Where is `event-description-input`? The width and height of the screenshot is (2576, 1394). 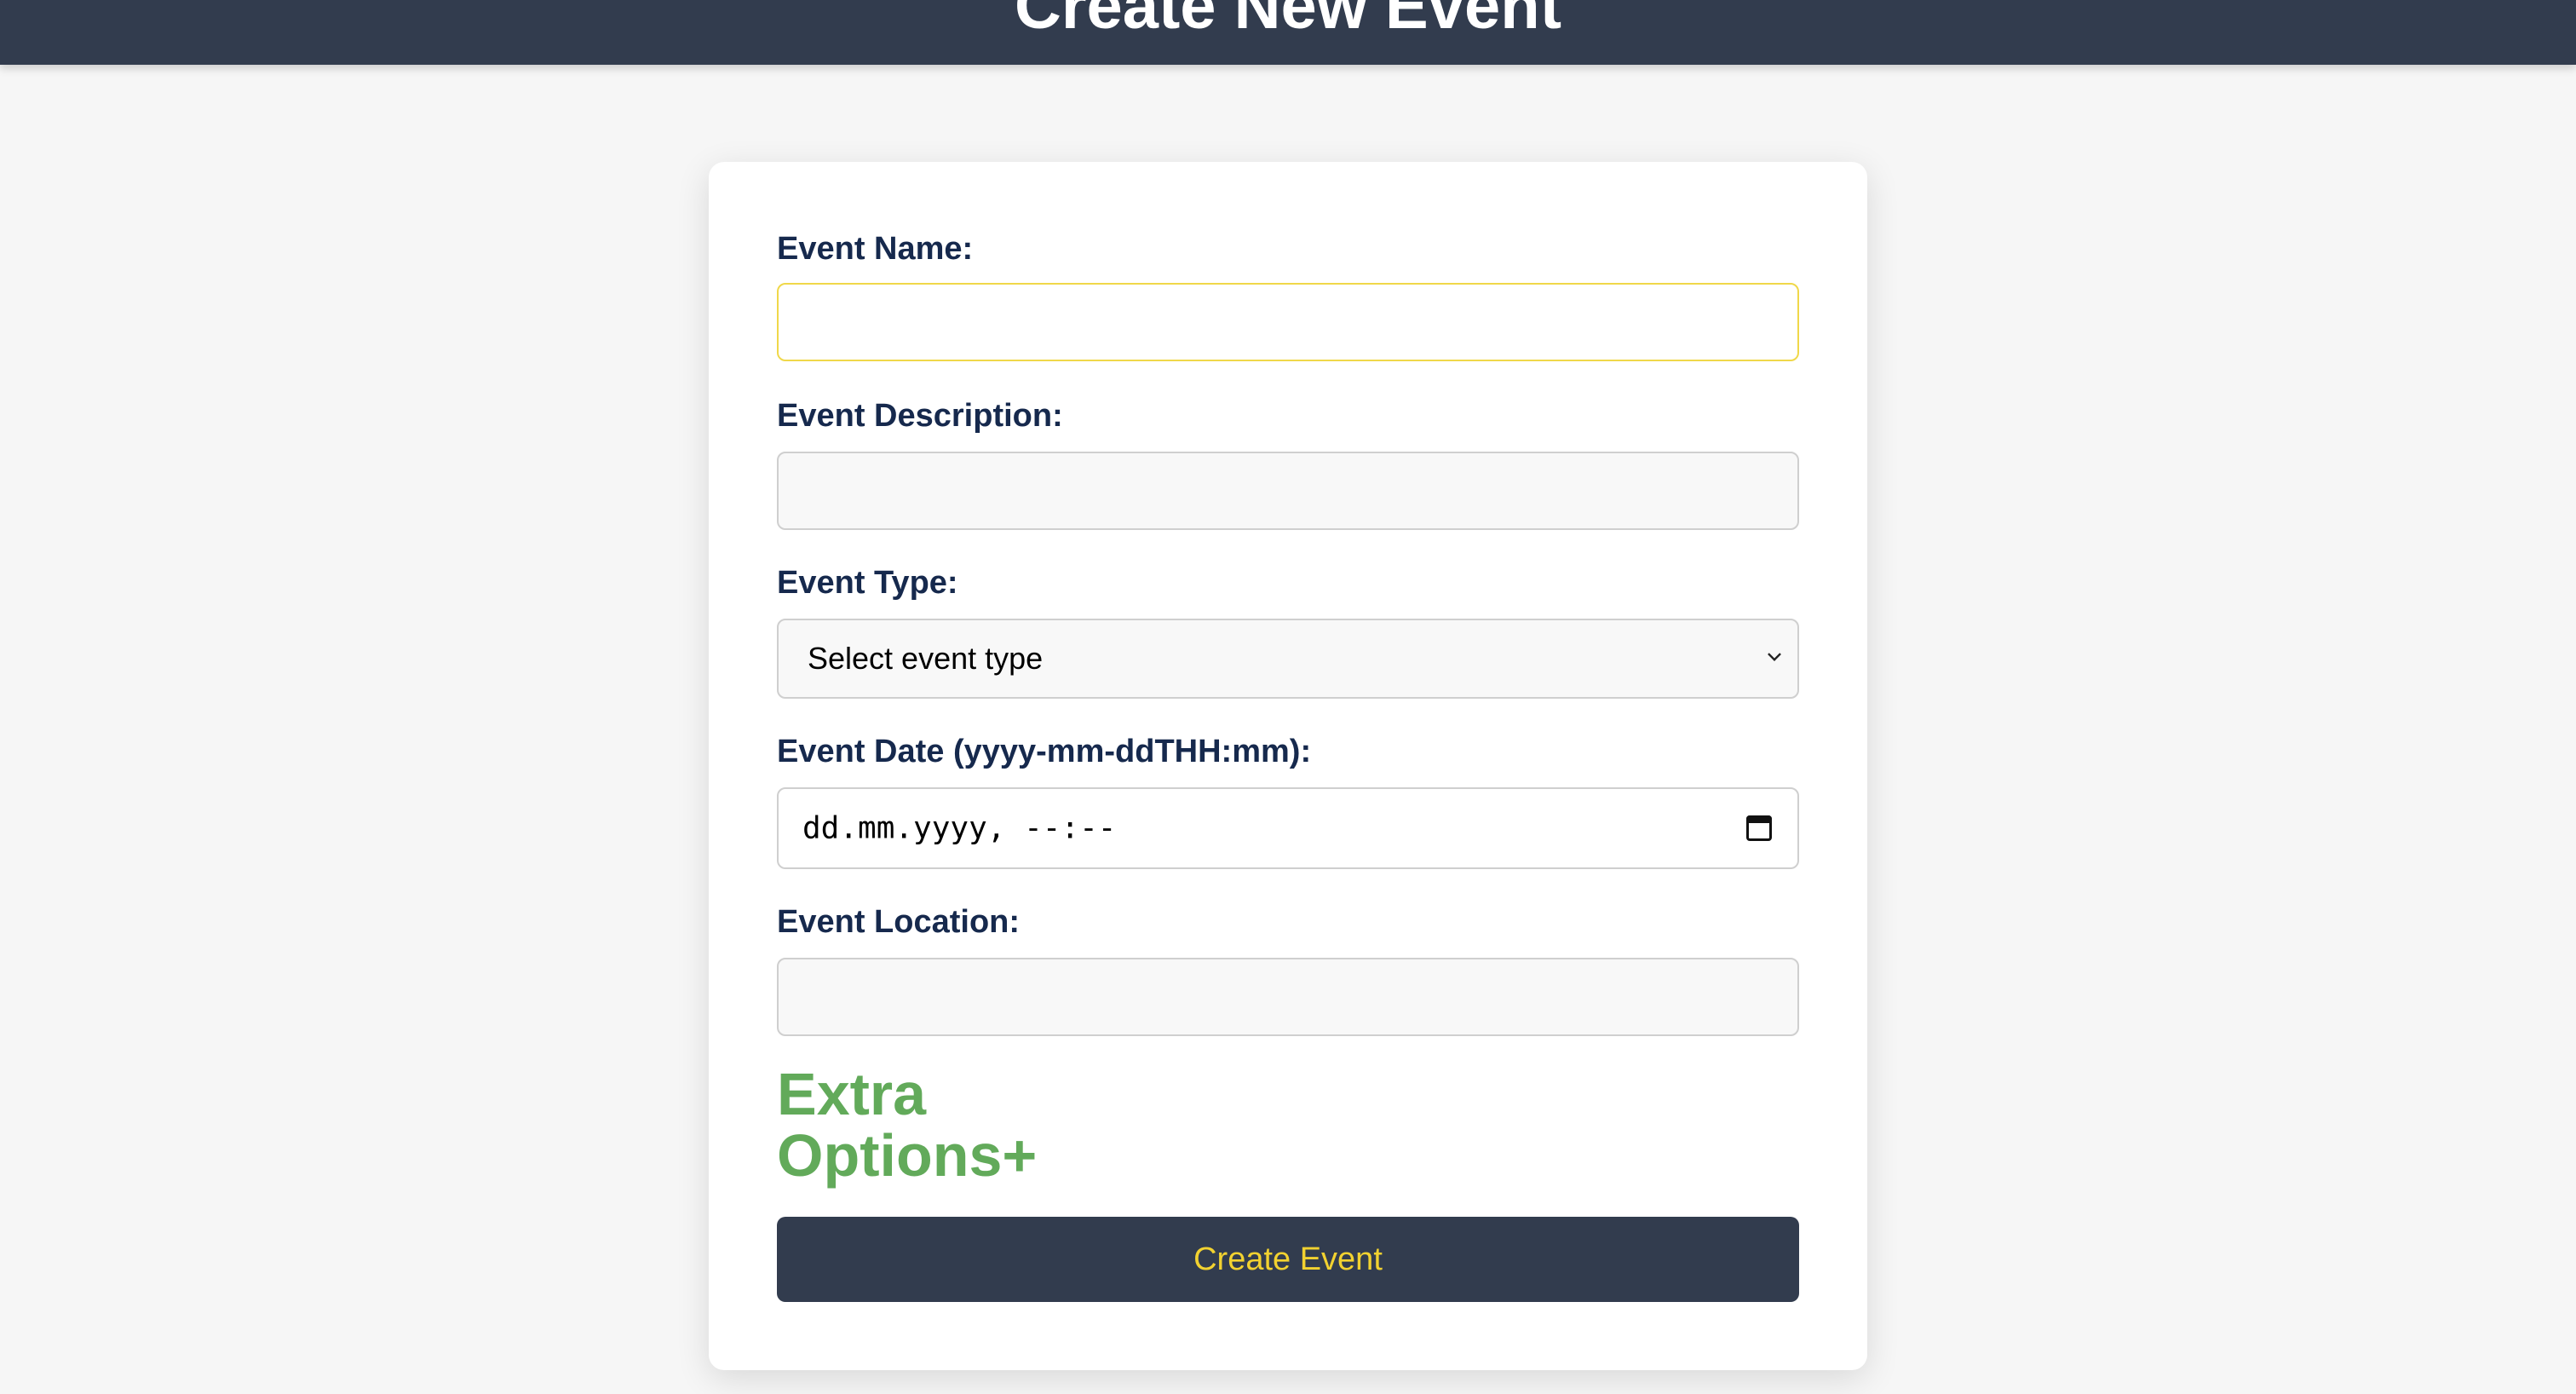
event-description-input is located at coordinates (1288, 491).